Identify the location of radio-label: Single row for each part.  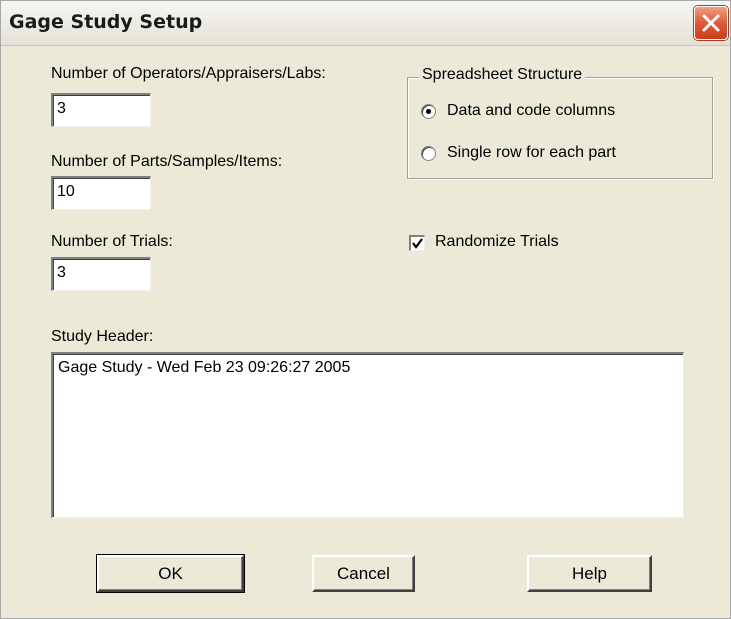
(531, 152).